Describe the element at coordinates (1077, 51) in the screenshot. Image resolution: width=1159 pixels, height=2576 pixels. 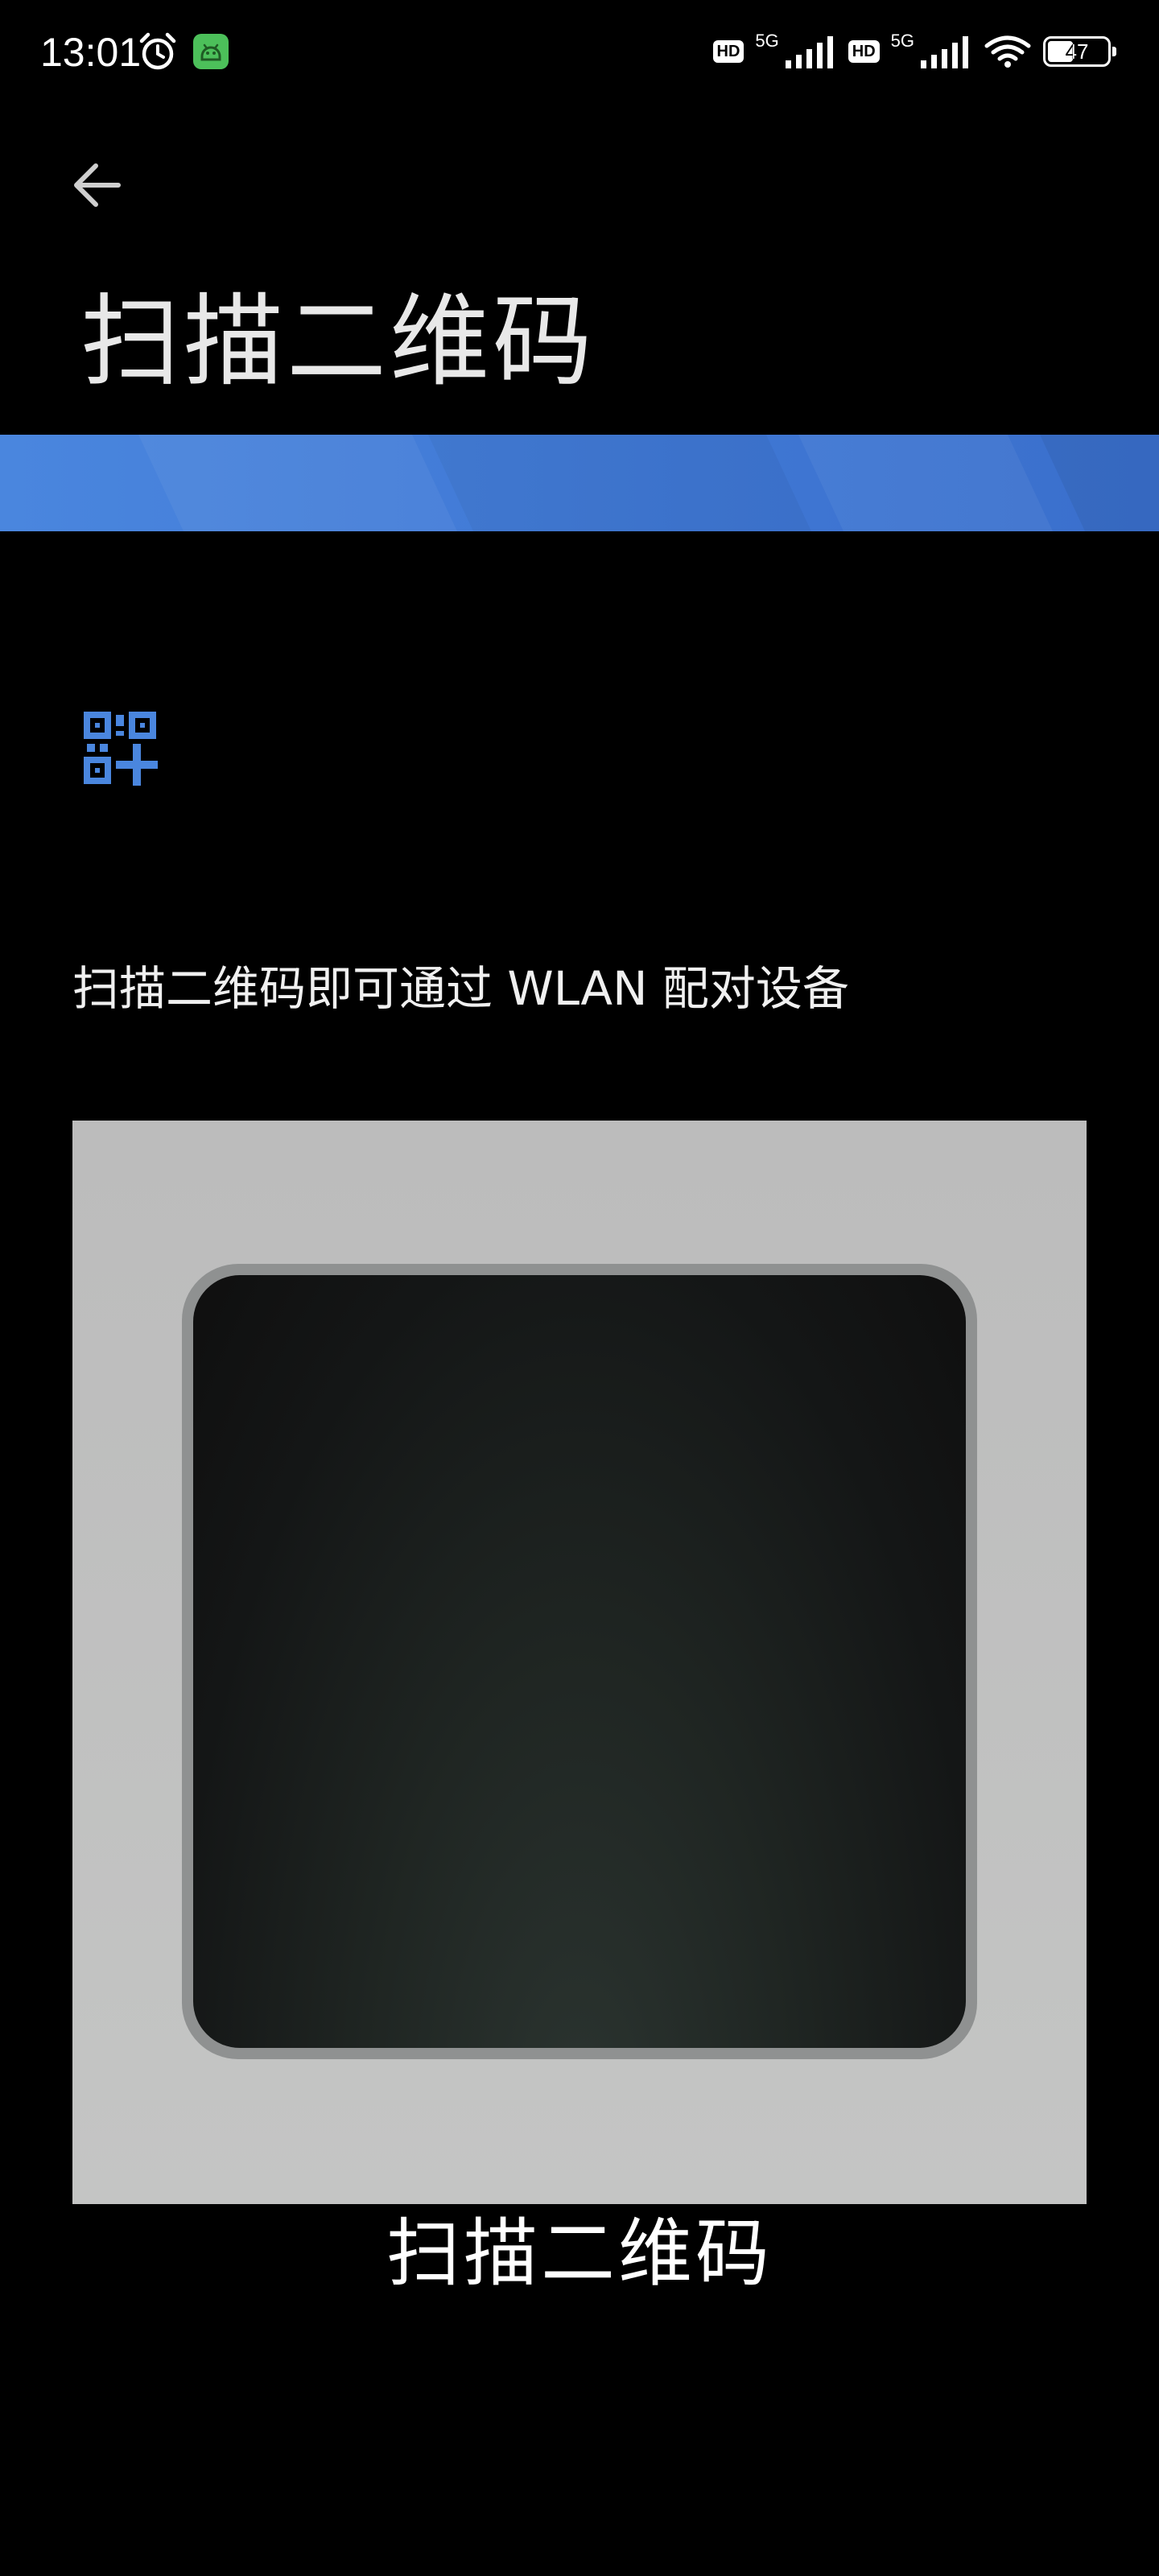
I see `battery-level-text: 47` at that location.